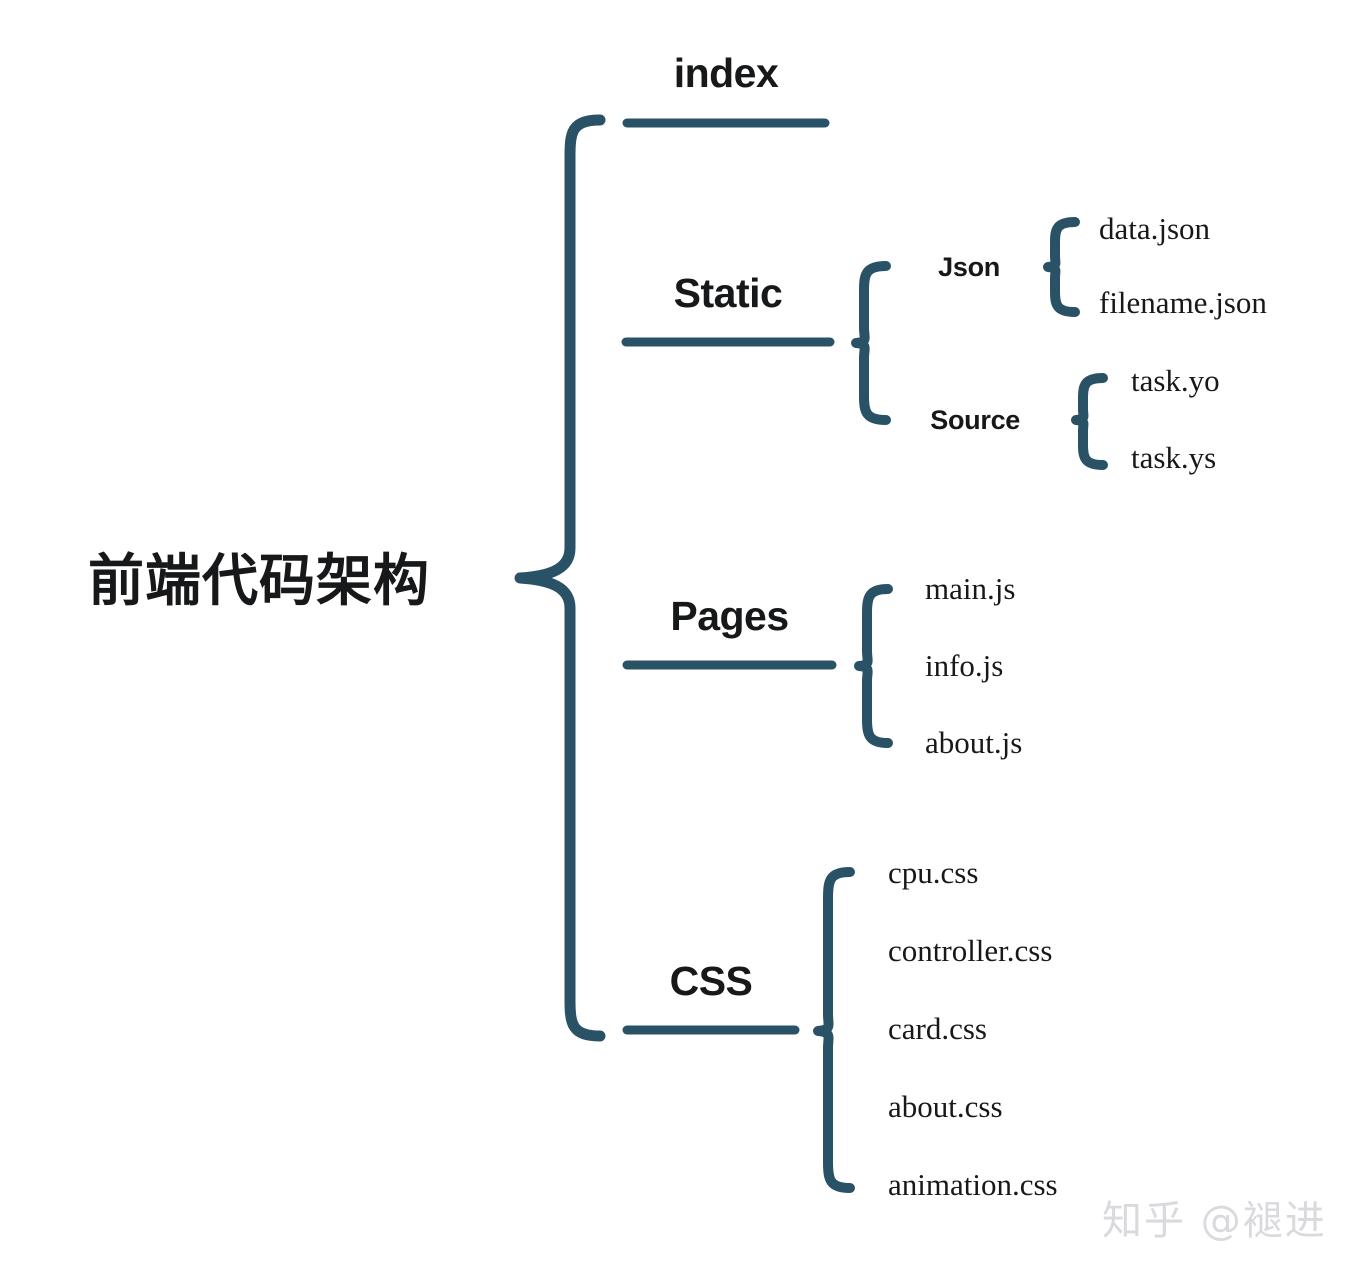 The height and width of the screenshot is (1264, 1356). What do you see at coordinates (873, 666) in the screenshot?
I see `pages-brace` at bounding box center [873, 666].